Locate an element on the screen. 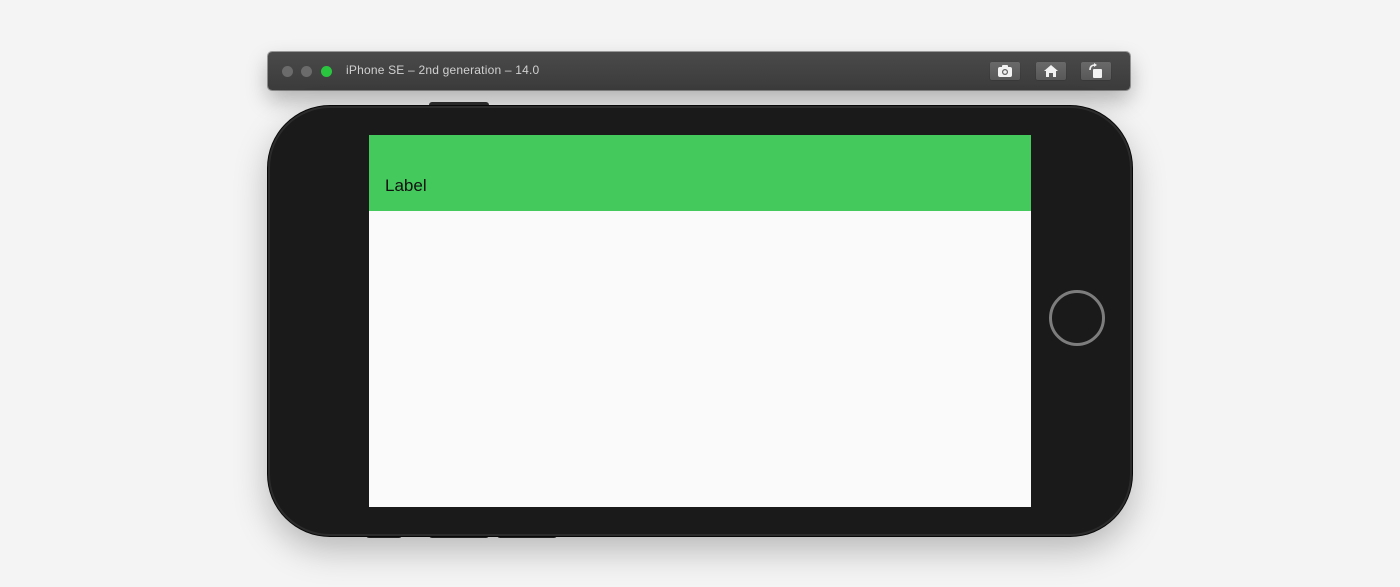 This screenshot has width=1400, height=587. screenshot-button is located at coordinates (1005, 71).